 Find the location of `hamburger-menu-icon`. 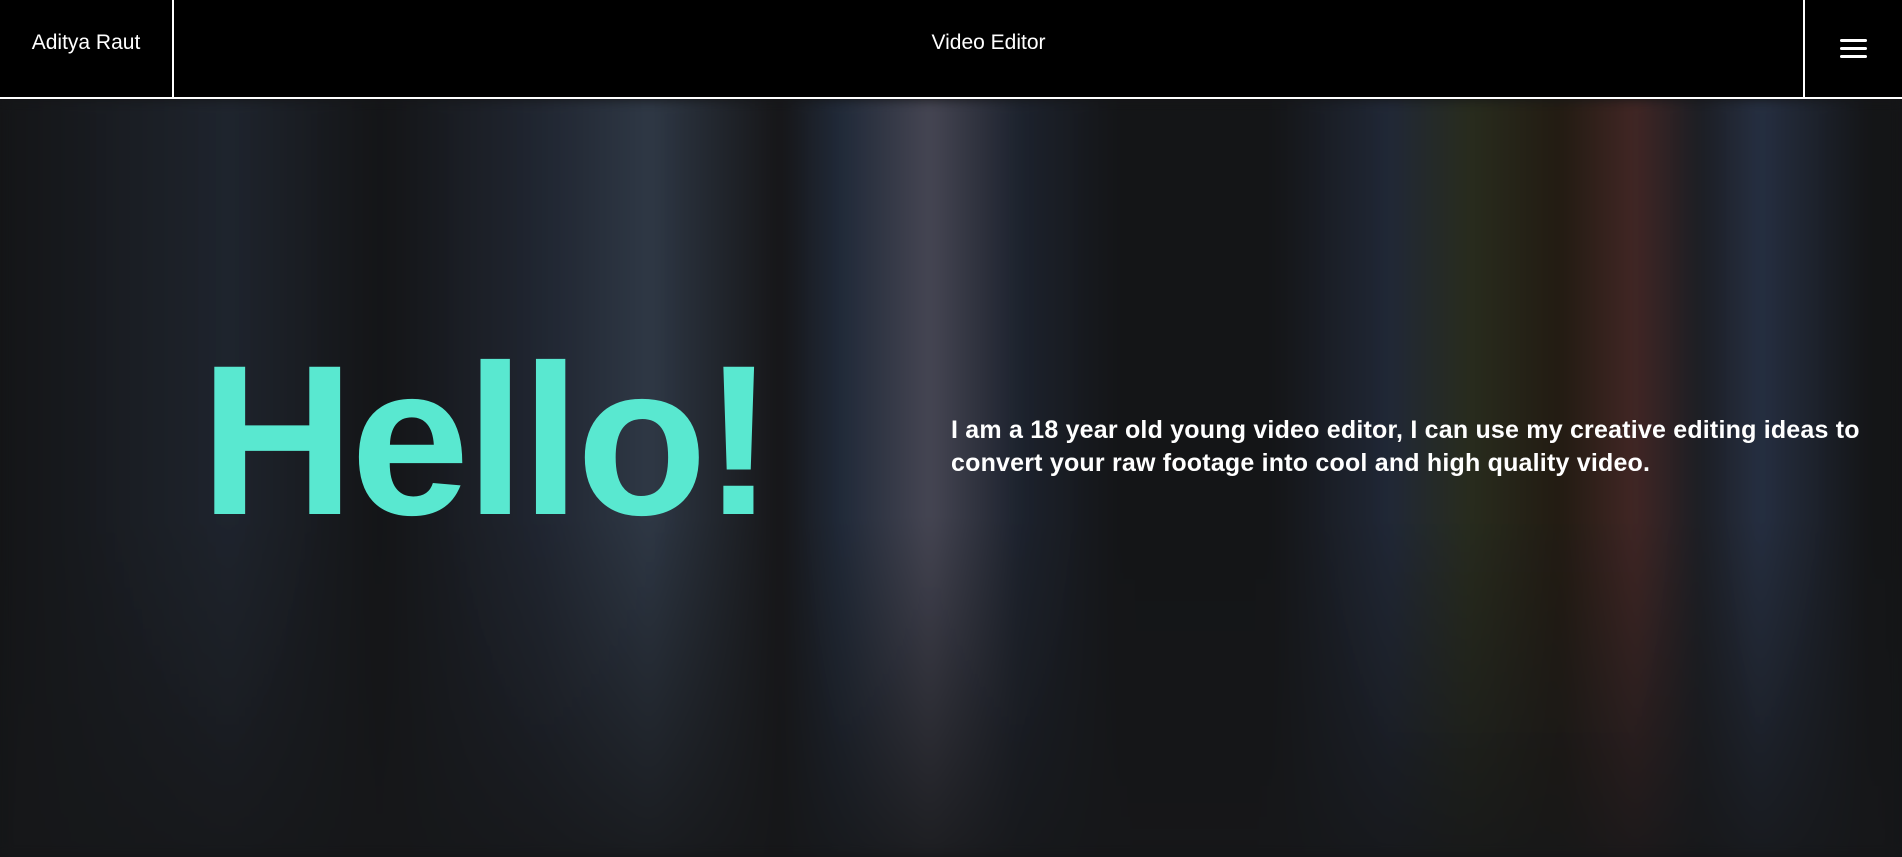

hamburger-menu-icon is located at coordinates (1853, 48).